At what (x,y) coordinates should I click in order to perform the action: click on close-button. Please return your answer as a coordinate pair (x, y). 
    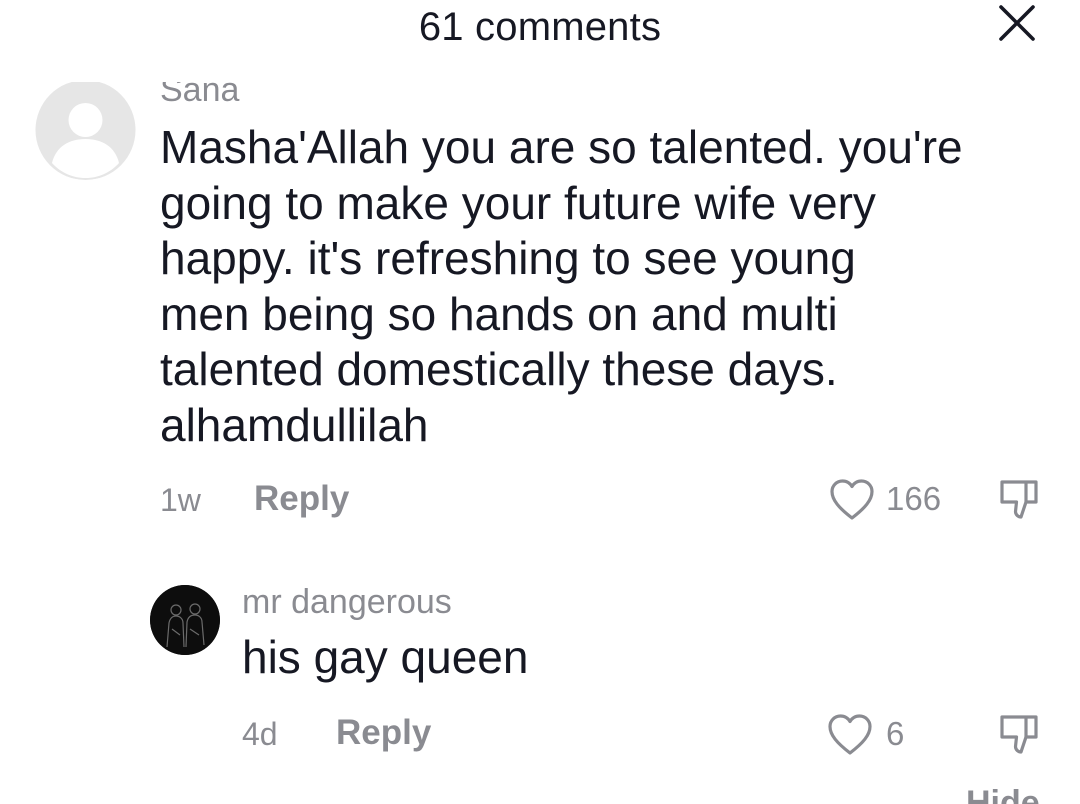
    Looking at the image, I should click on (1017, 23).